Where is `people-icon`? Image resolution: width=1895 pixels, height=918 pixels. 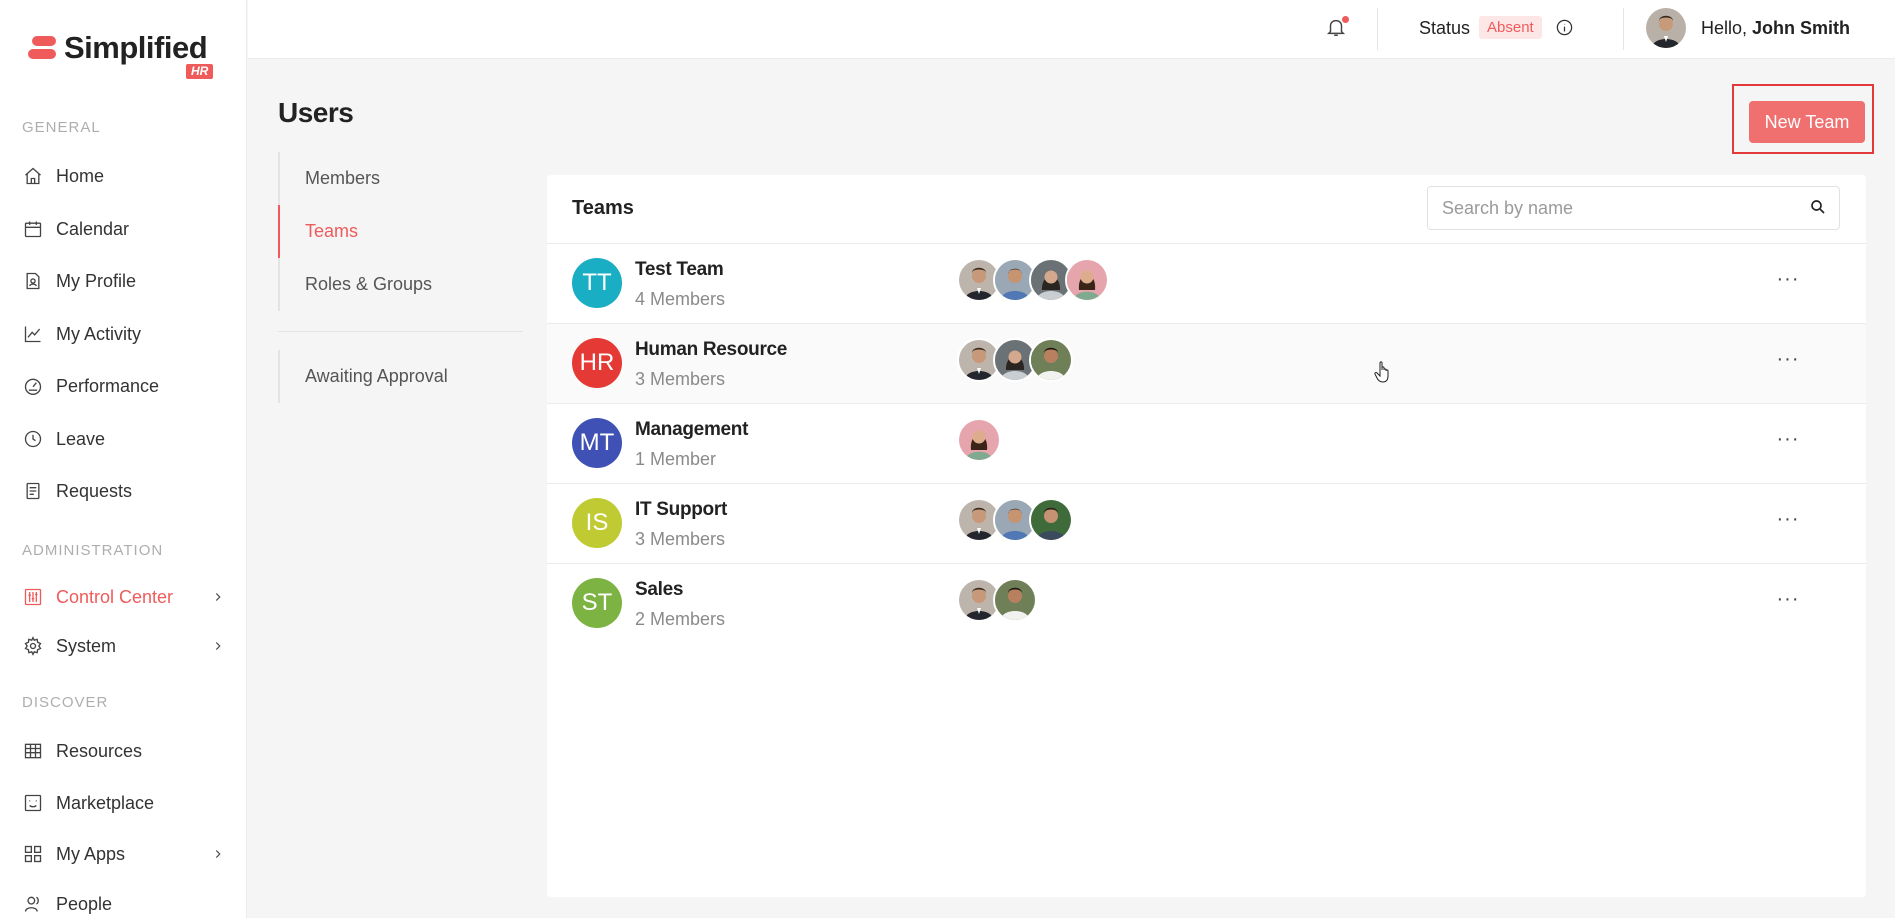 people-icon is located at coordinates (33, 904).